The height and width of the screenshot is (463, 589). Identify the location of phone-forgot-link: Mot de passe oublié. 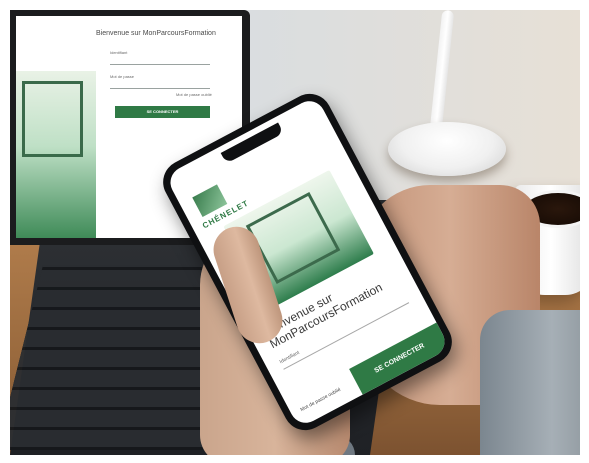
(321, 400).